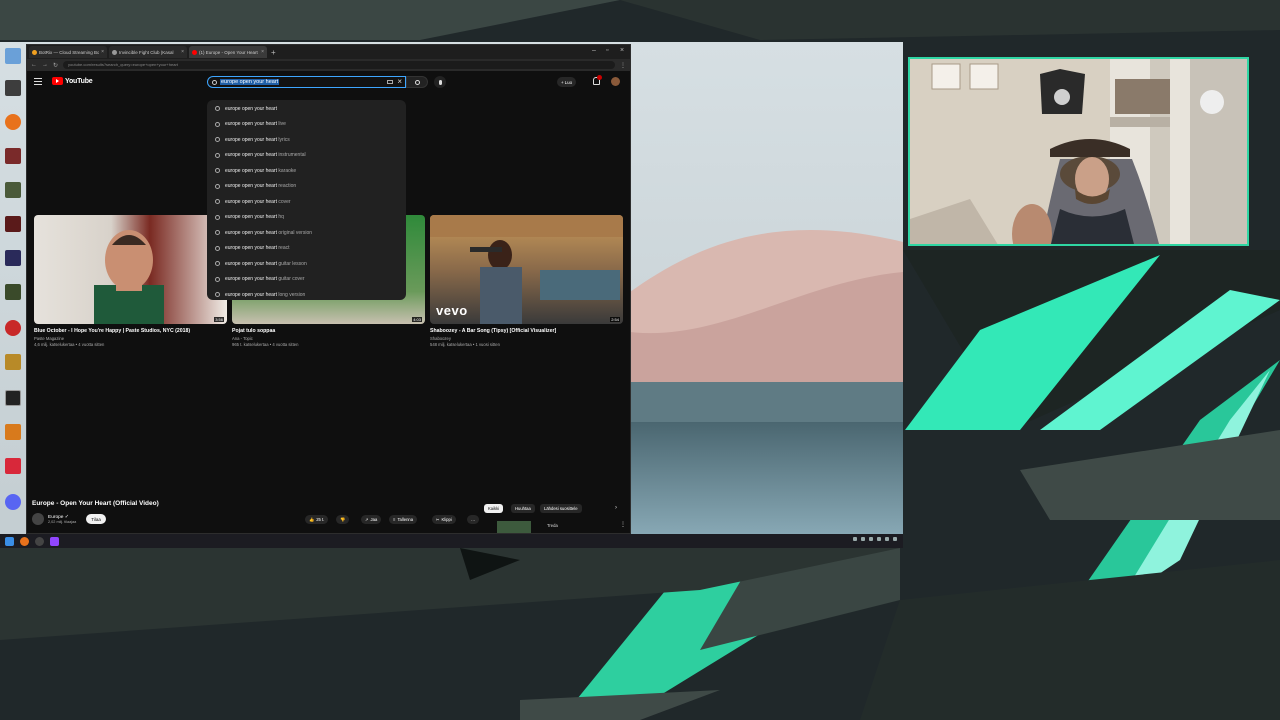 Image resolution: width=1280 pixels, height=720 pixels. What do you see at coordinates (615, 81) in the screenshot?
I see `account-avatar` at bounding box center [615, 81].